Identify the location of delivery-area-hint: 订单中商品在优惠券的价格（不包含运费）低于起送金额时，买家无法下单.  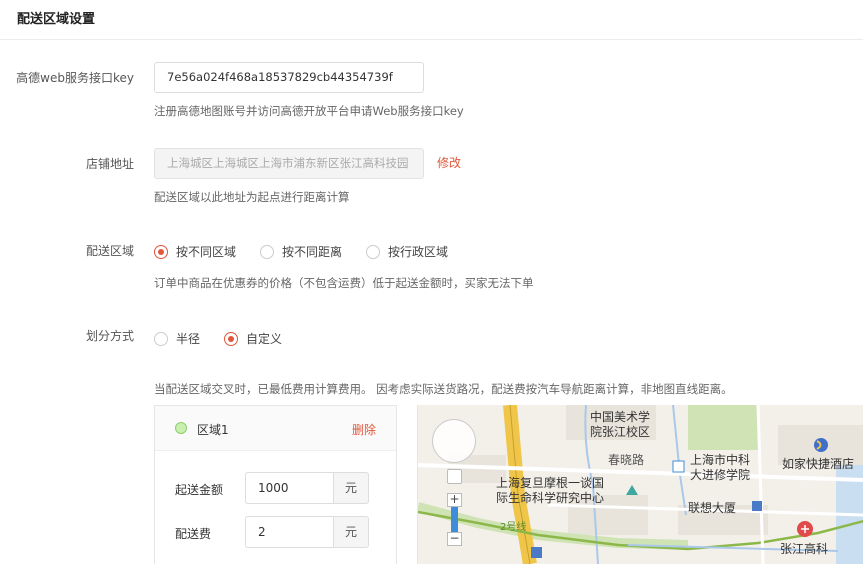
(344, 283).